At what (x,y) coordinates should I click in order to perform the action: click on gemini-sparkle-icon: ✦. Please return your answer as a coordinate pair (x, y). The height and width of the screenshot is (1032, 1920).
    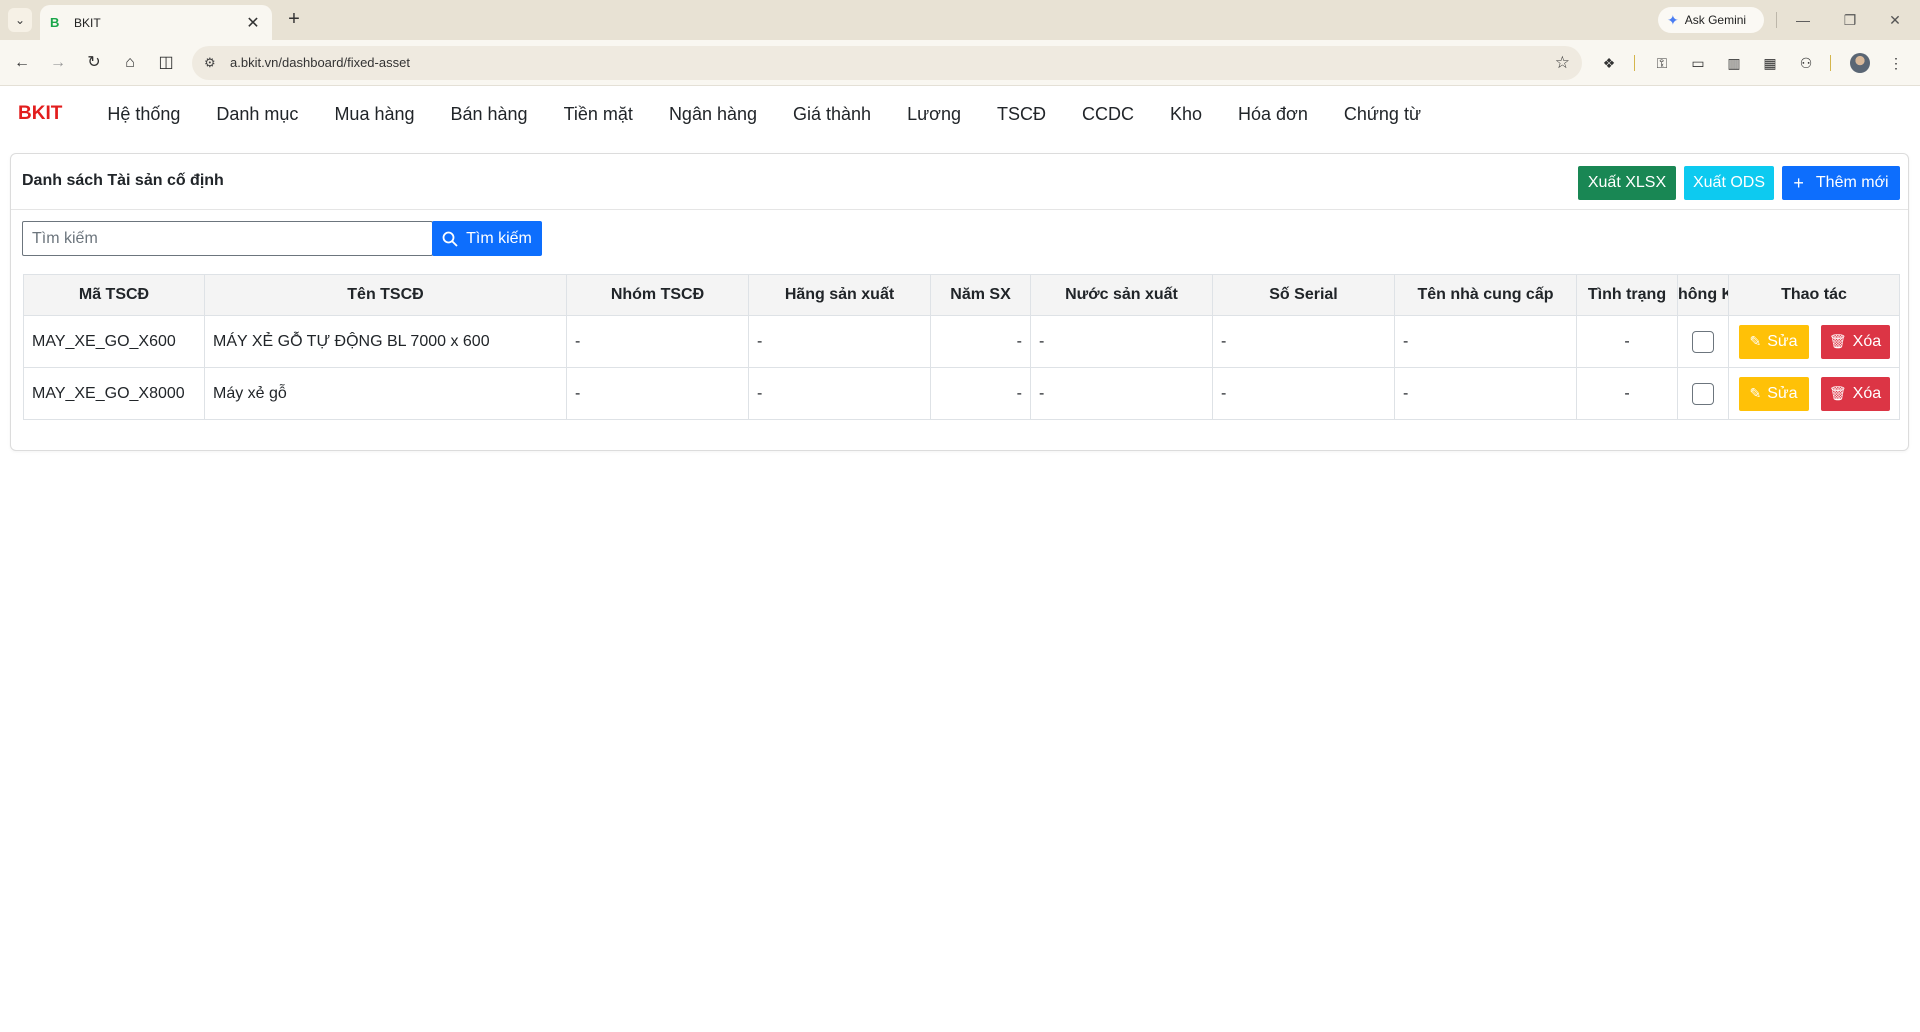
    Looking at the image, I should click on (1673, 19).